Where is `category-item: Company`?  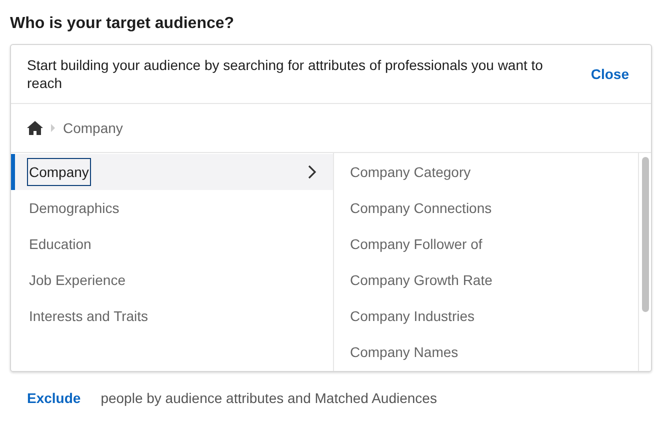
category-item: Company is located at coordinates (172, 172).